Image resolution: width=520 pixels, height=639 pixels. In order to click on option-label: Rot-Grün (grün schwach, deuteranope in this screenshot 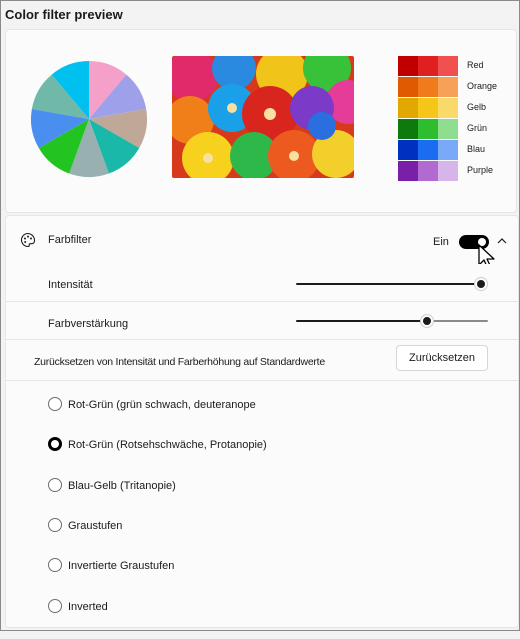, I will do `click(162, 405)`.